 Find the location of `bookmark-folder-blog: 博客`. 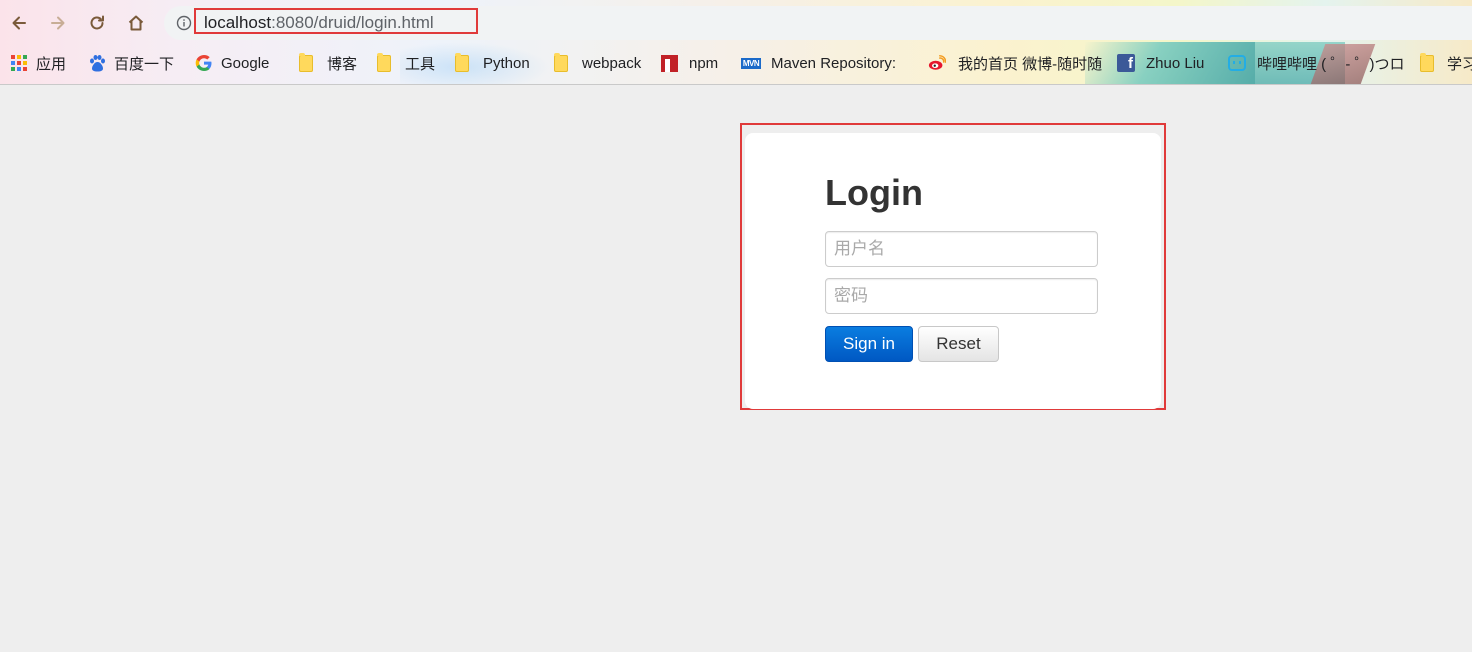

bookmark-folder-blog: 博客 is located at coordinates (327, 63).